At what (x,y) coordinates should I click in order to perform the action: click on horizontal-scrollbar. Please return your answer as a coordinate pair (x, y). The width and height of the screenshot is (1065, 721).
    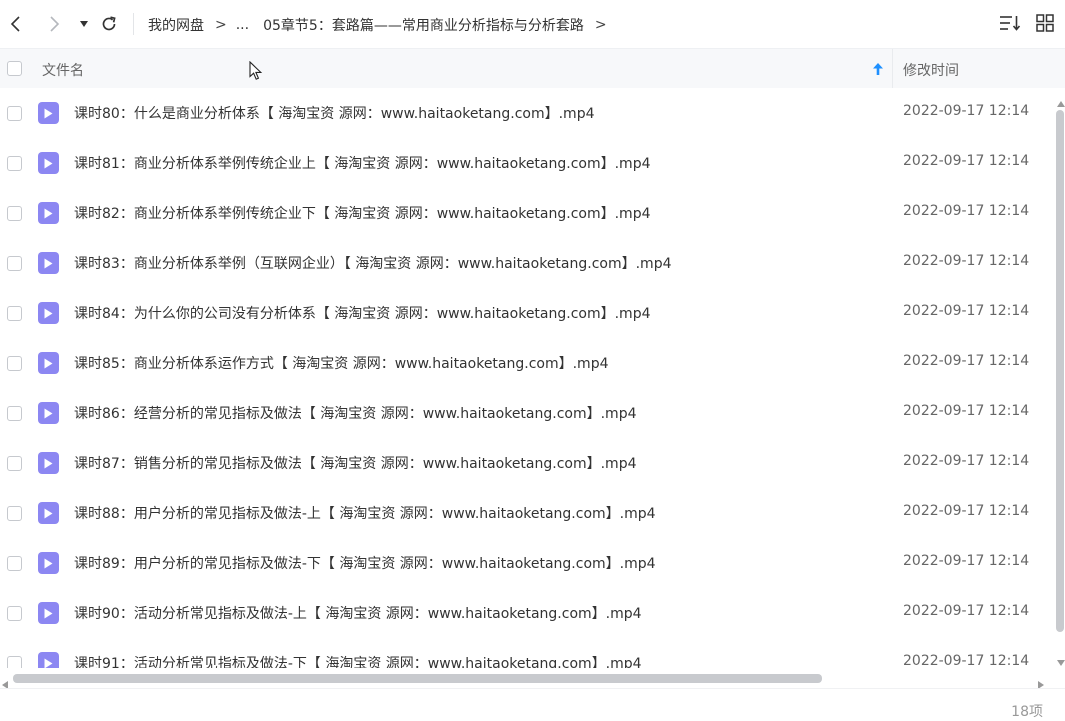
    Looking at the image, I should click on (526, 678).